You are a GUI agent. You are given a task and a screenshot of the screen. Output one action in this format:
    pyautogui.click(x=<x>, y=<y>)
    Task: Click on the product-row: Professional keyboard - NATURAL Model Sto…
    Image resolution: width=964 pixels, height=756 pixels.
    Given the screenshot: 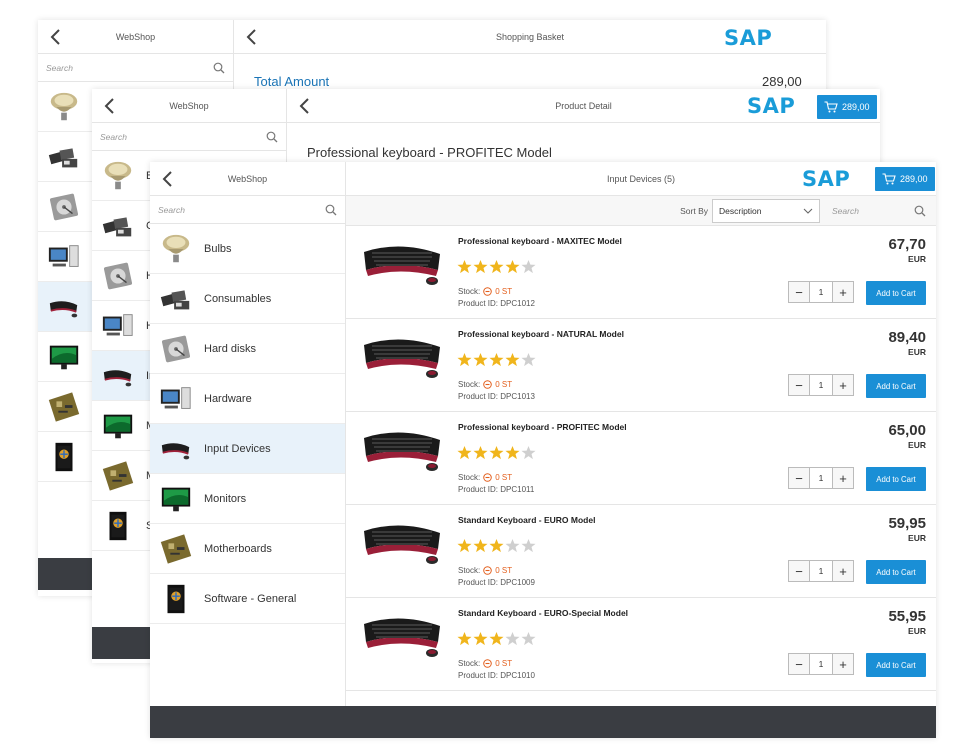 What is the action you would take?
    pyautogui.click(x=641, y=365)
    